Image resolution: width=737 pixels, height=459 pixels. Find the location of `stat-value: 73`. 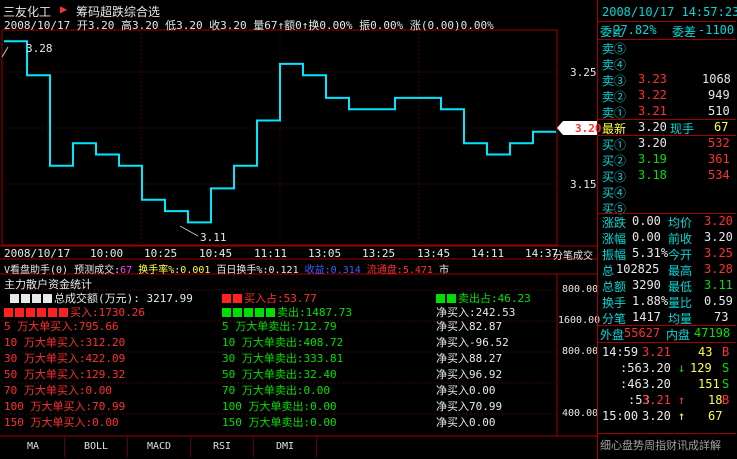

stat-value: 73 is located at coordinates (721, 317).